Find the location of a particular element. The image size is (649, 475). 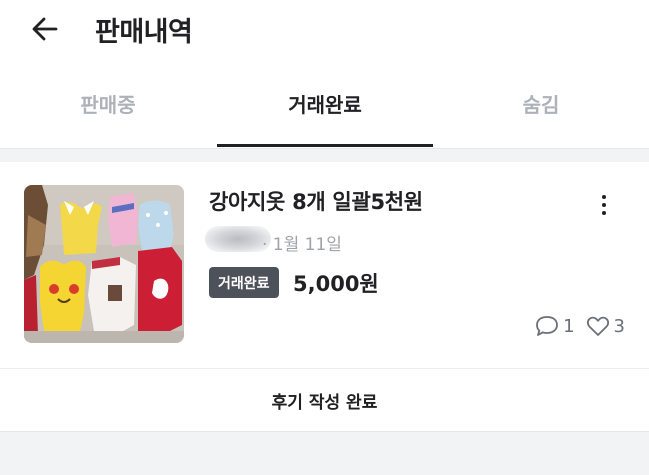

active-tab-indicator is located at coordinates (325, 145).